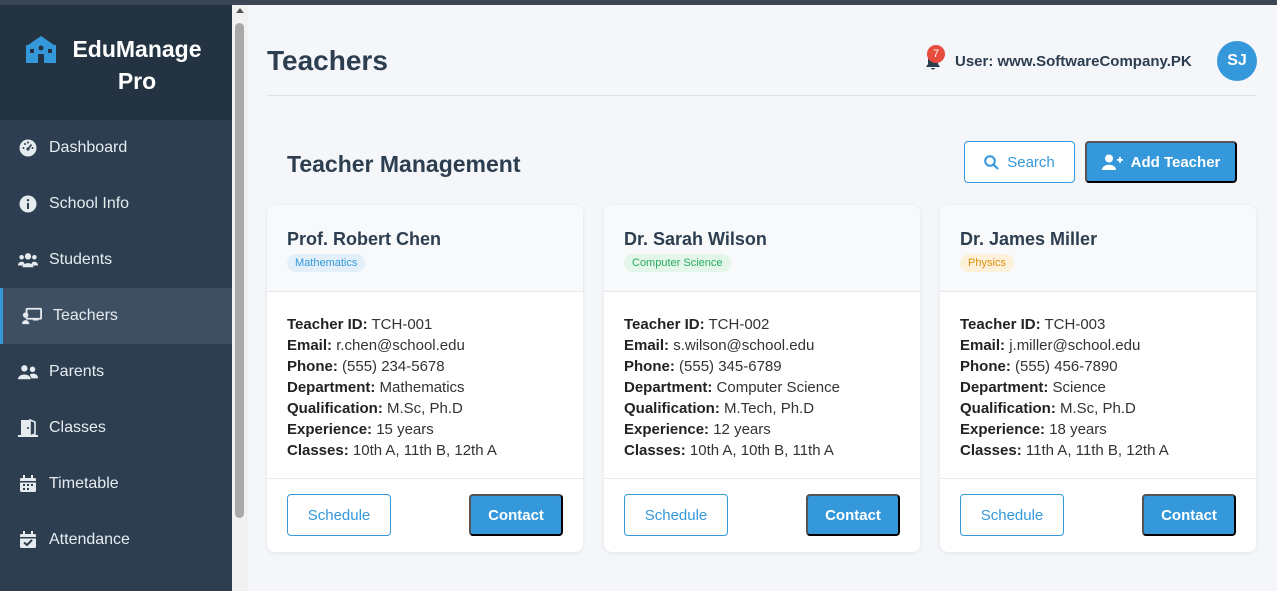  I want to click on teacher-phone: (555) 345-6789, so click(730, 366).